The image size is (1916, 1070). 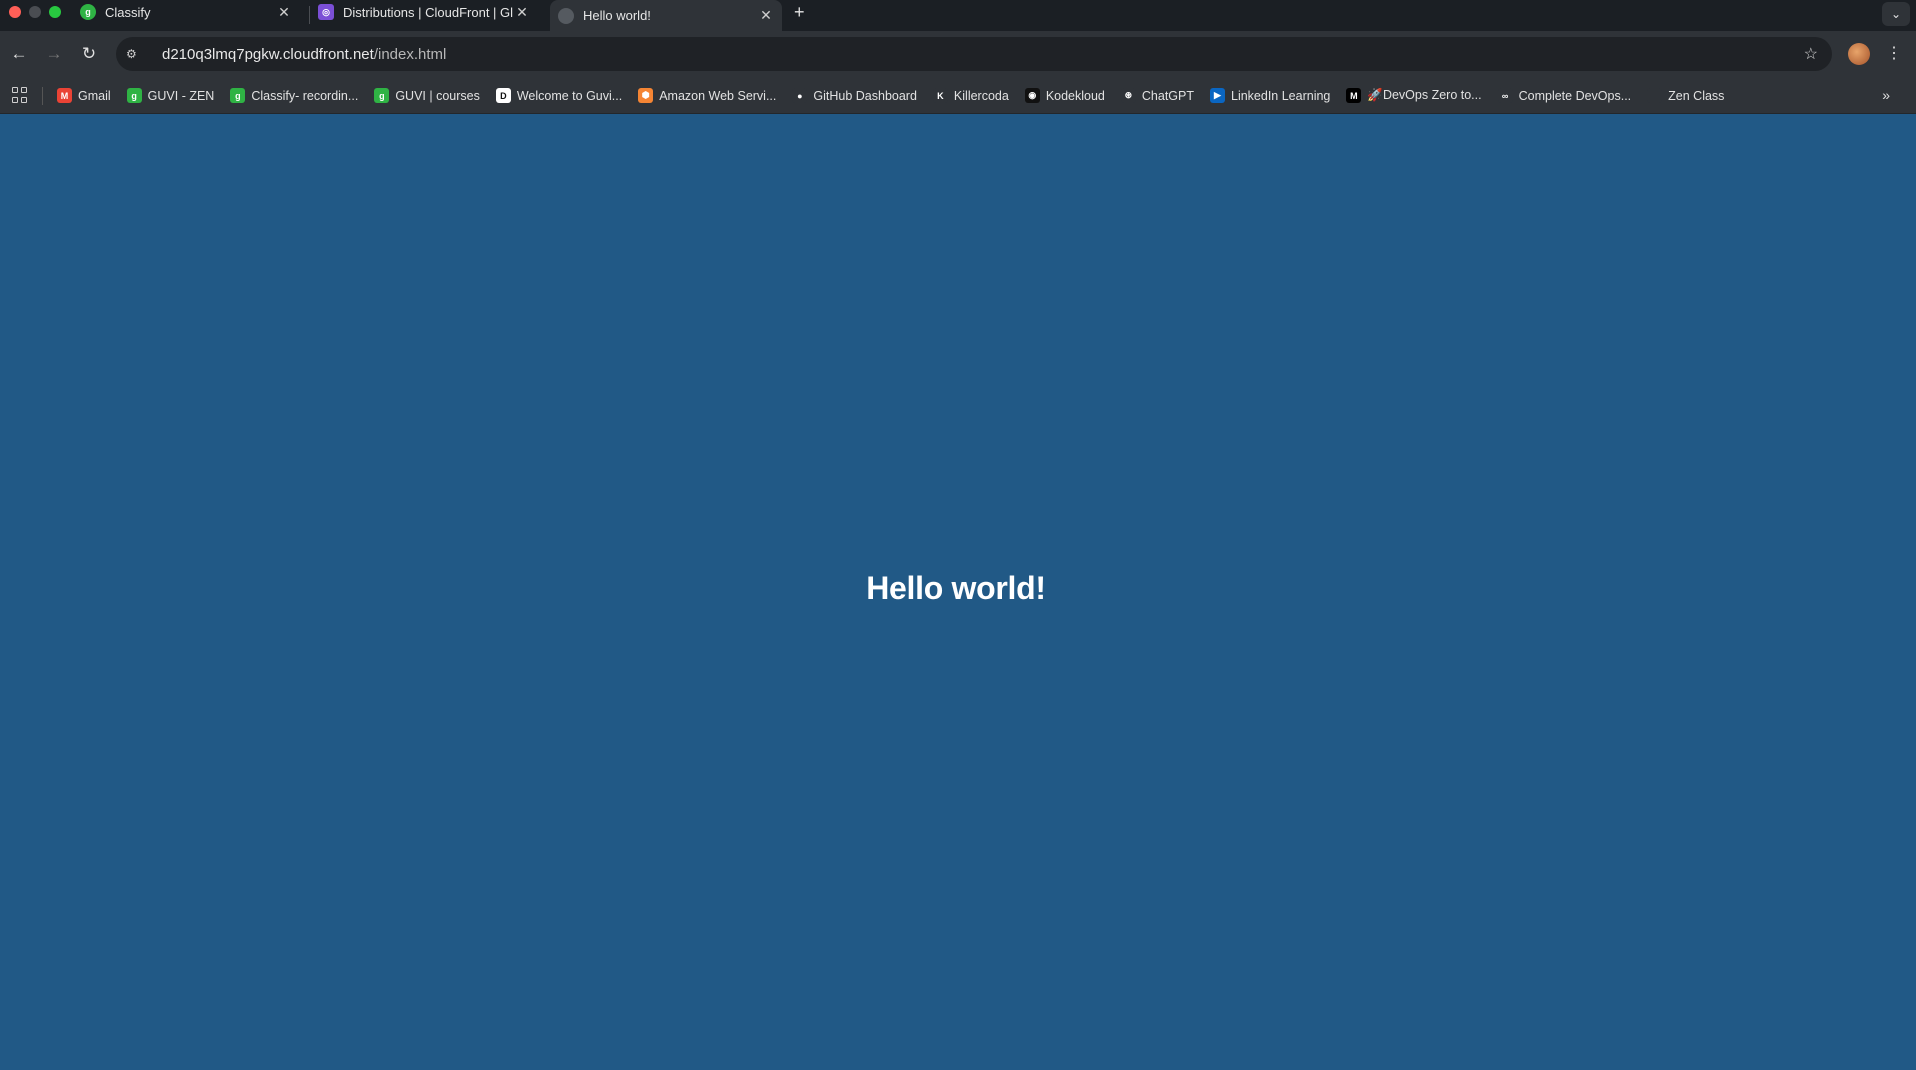 I want to click on zen-icon, so click(x=1655, y=95).